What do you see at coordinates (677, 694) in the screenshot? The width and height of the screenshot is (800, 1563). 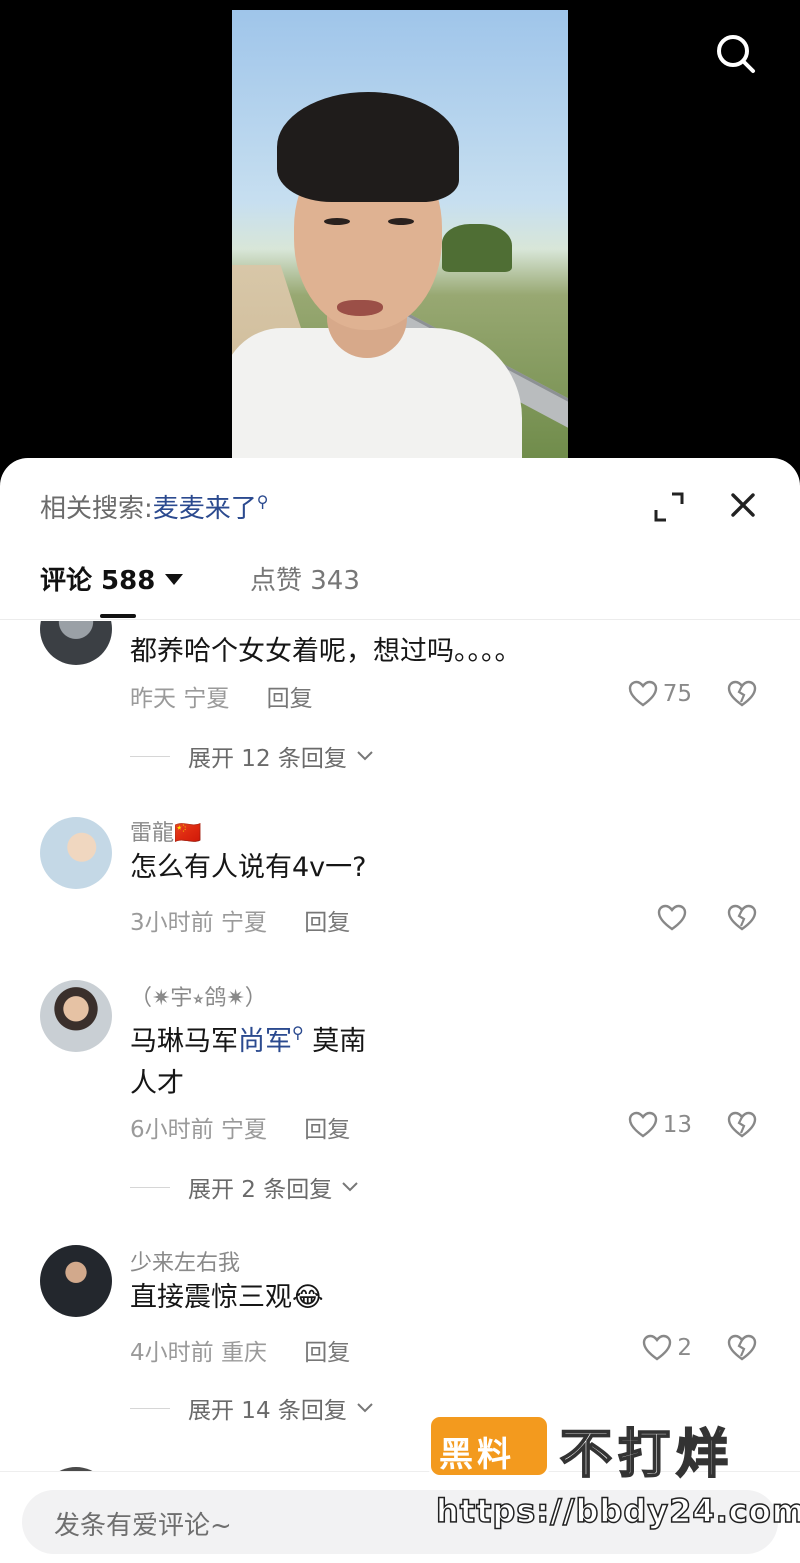 I see `like-count: 75` at bounding box center [677, 694].